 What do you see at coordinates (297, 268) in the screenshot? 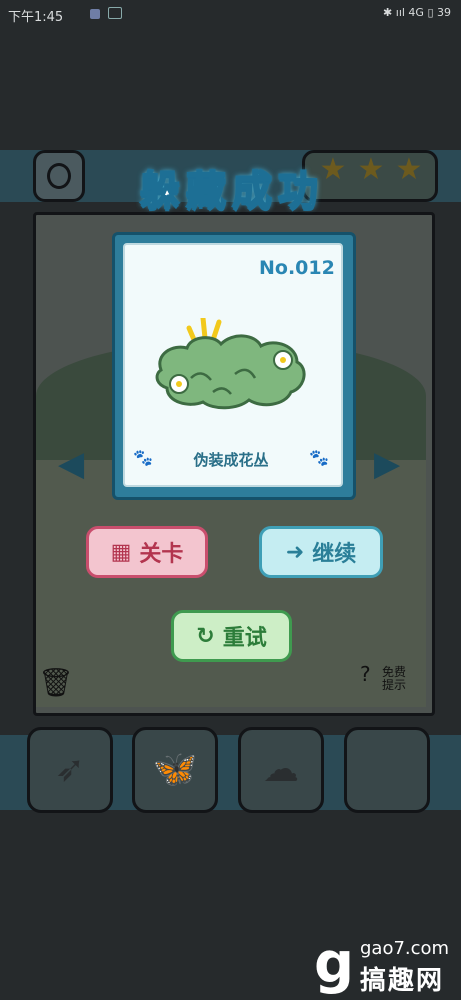
I see `card-number: No.012` at bounding box center [297, 268].